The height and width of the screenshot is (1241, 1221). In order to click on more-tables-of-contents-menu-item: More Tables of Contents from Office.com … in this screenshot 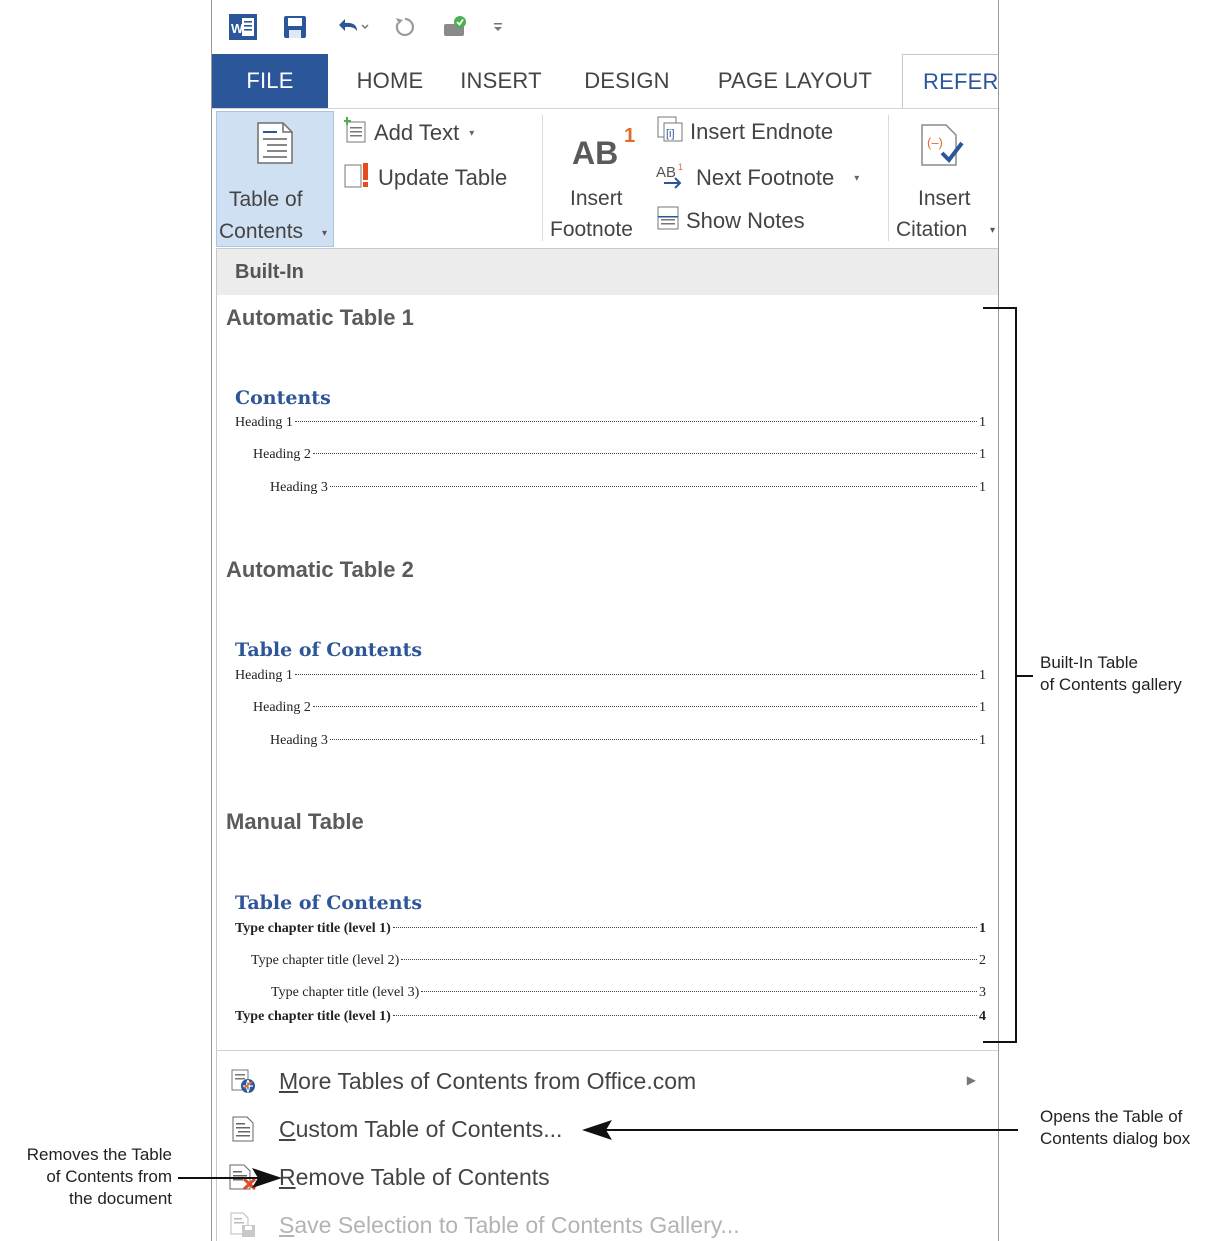, I will do `click(607, 1081)`.